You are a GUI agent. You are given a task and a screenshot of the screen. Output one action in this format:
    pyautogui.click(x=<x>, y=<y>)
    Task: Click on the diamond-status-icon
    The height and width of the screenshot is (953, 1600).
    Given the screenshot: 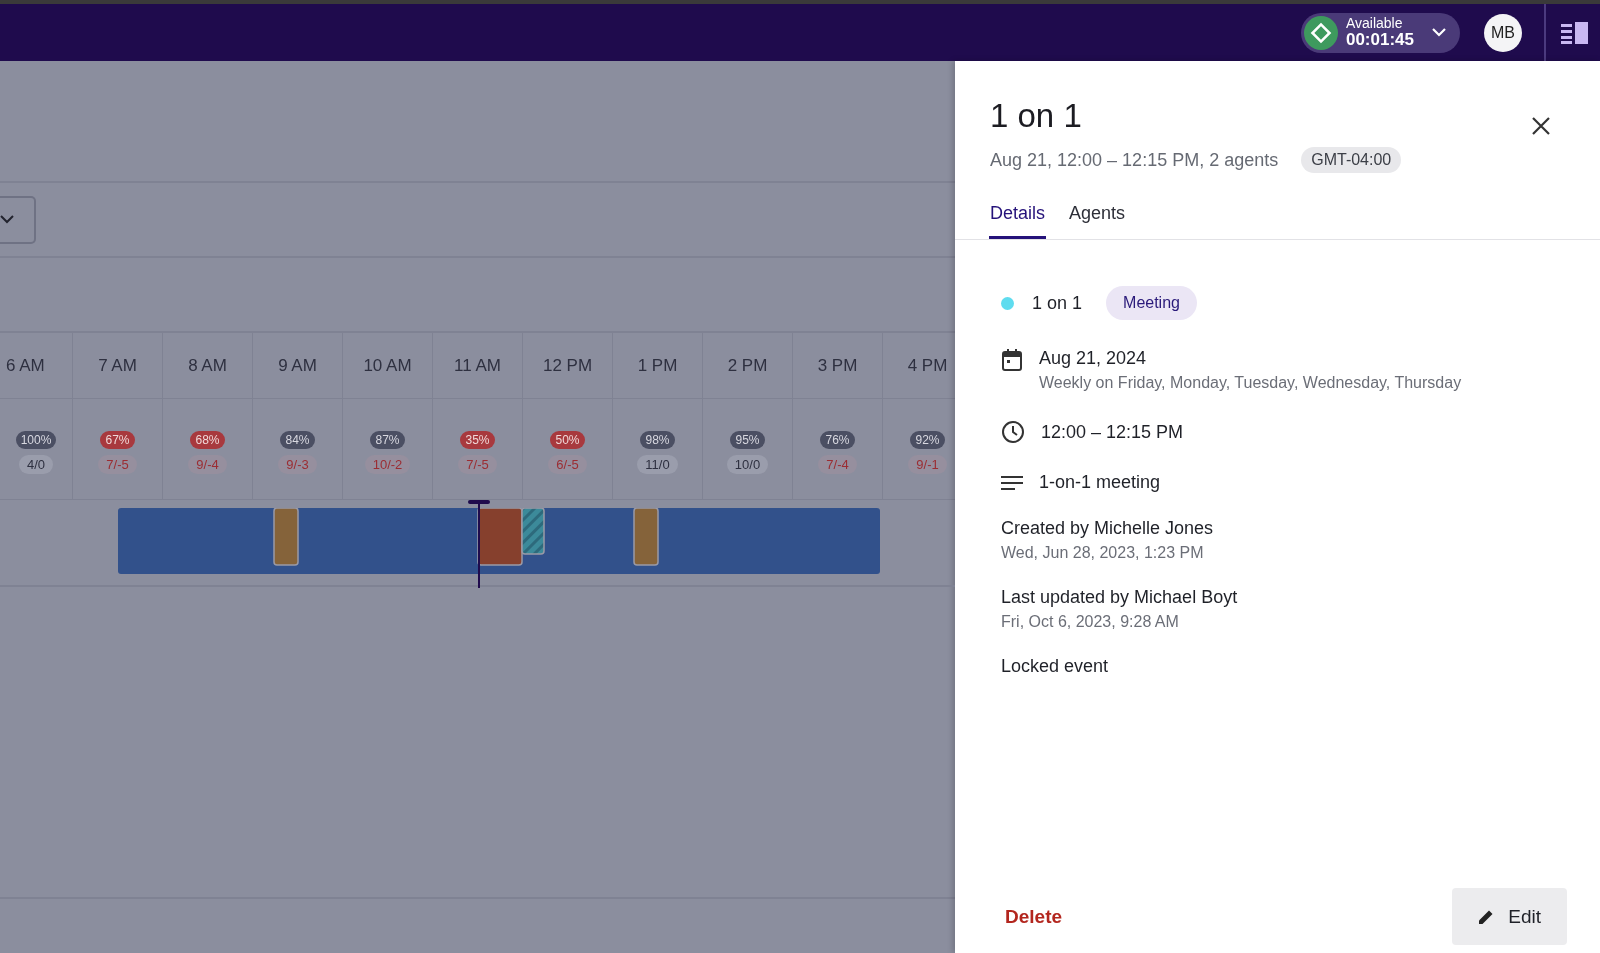 What is the action you would take?
    pyautogui.click(x=1320, y=32)
    